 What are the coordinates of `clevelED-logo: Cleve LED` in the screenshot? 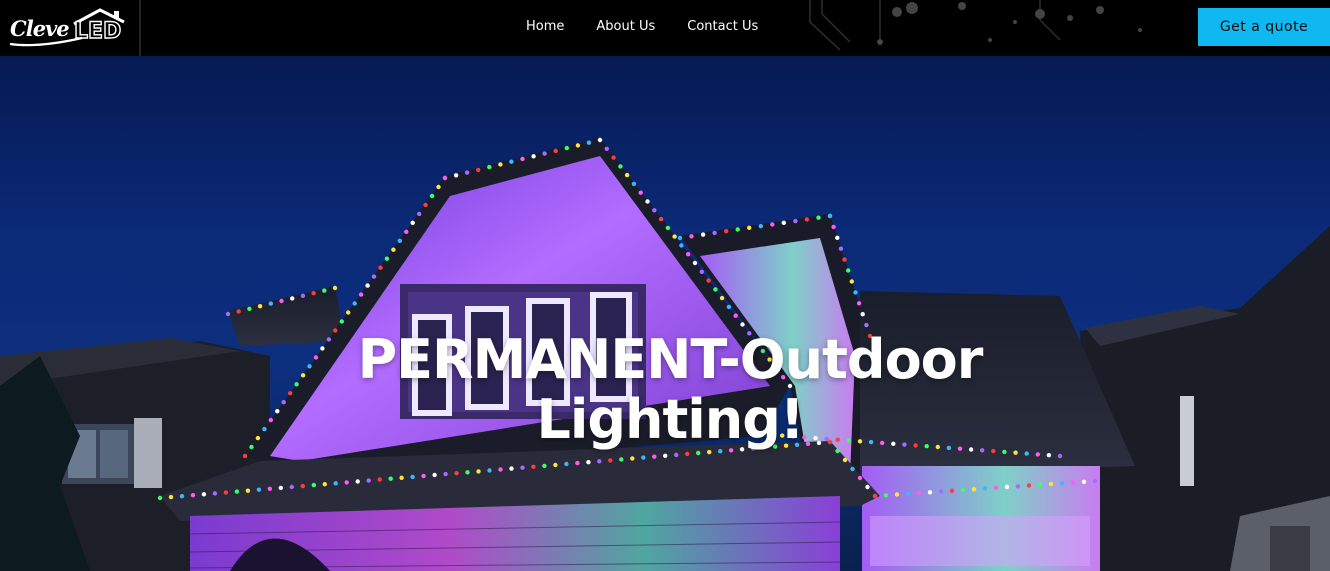 It's located at (67, 28).